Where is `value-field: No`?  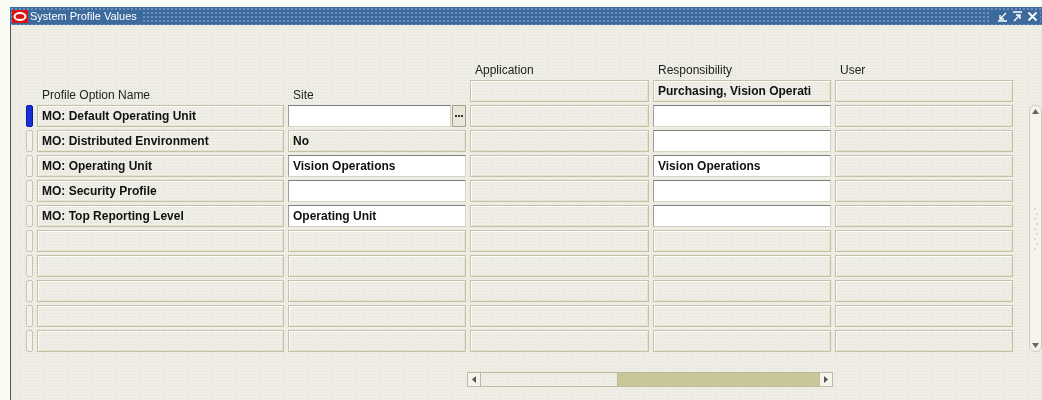 value-field: No is located at coordinates (377, 141).